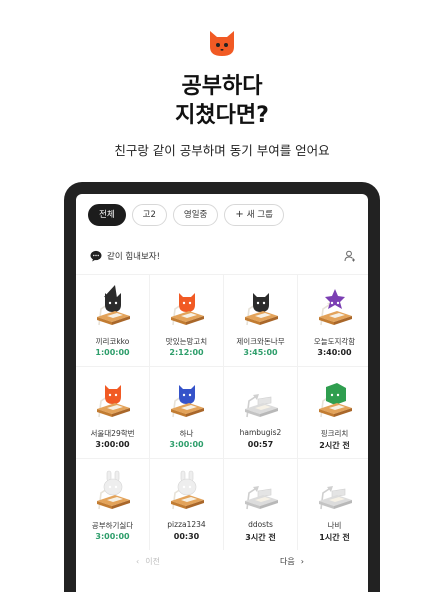 This screenshot has width=444, height=592. I want to click on member-card: 공부하기싫다 3:00:00, so click(112, 504).